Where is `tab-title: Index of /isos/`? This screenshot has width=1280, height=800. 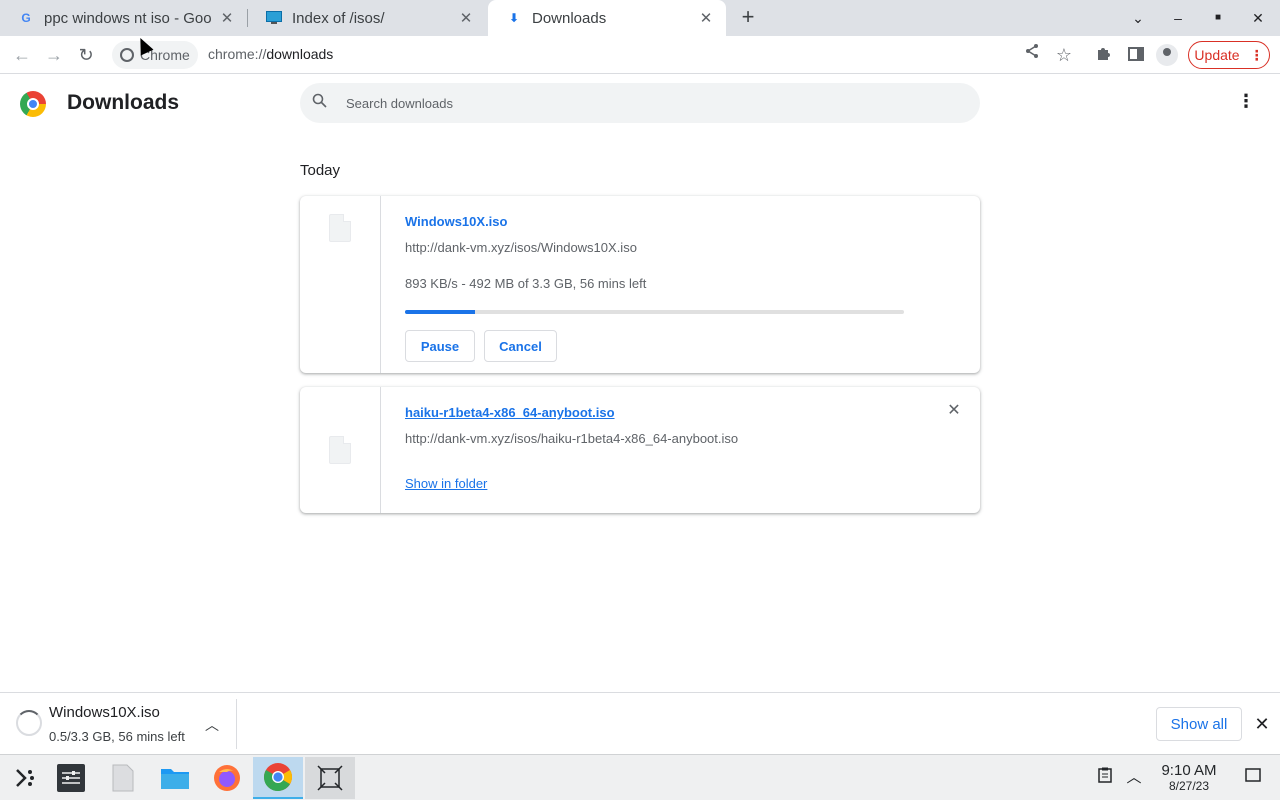 tab-title: Index of /isos/ is located at coordinates (338, 18).